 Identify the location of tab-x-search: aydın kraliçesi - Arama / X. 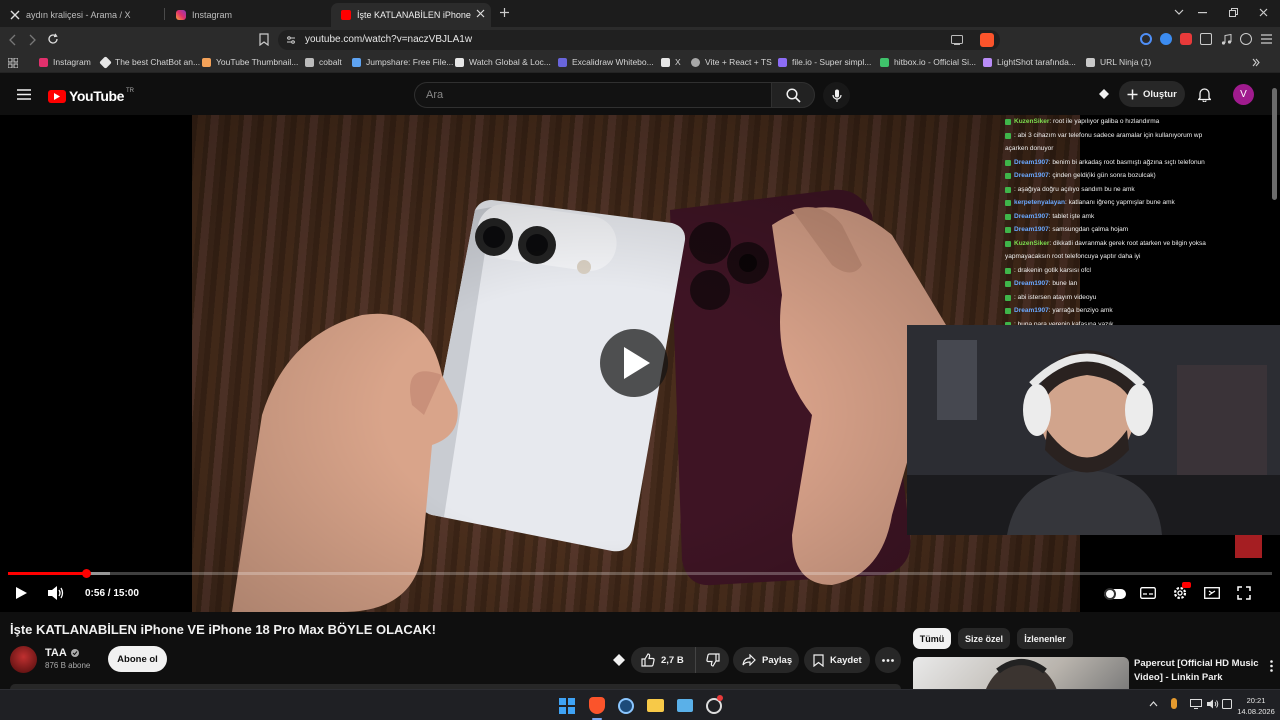
(81, 15).